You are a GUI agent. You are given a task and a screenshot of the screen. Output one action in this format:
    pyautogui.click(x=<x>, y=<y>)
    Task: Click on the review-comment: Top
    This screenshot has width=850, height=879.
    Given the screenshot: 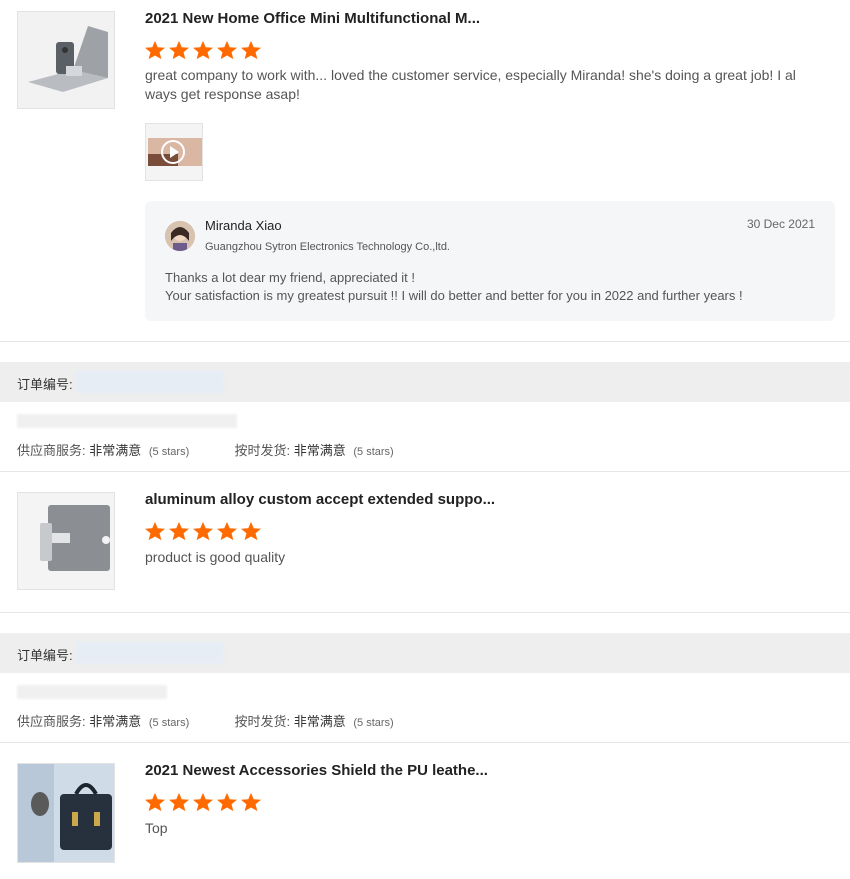 What is the action you would take?
    pyautogui.click(x=156, y=828)
    